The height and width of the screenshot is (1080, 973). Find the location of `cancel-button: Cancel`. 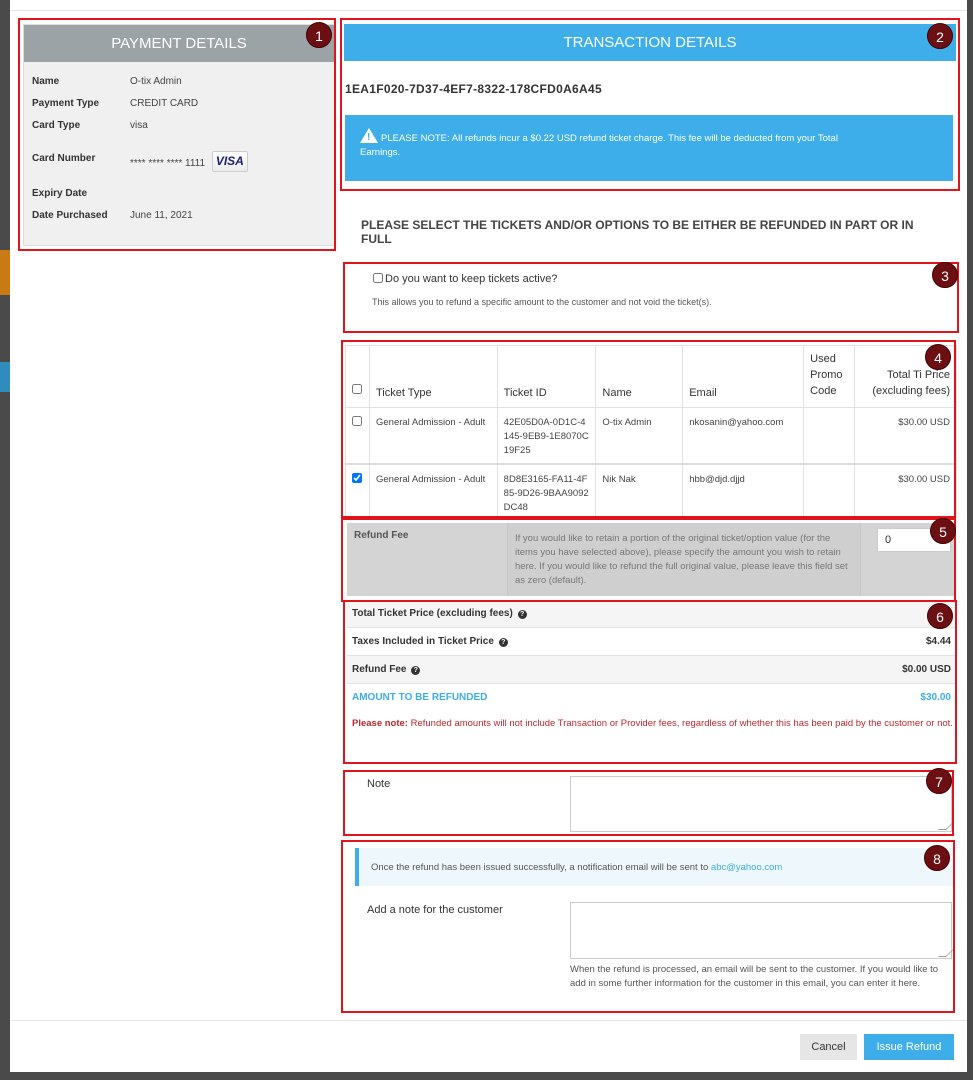

cancel-button: Cancel is located at coordinates (828, 1047).